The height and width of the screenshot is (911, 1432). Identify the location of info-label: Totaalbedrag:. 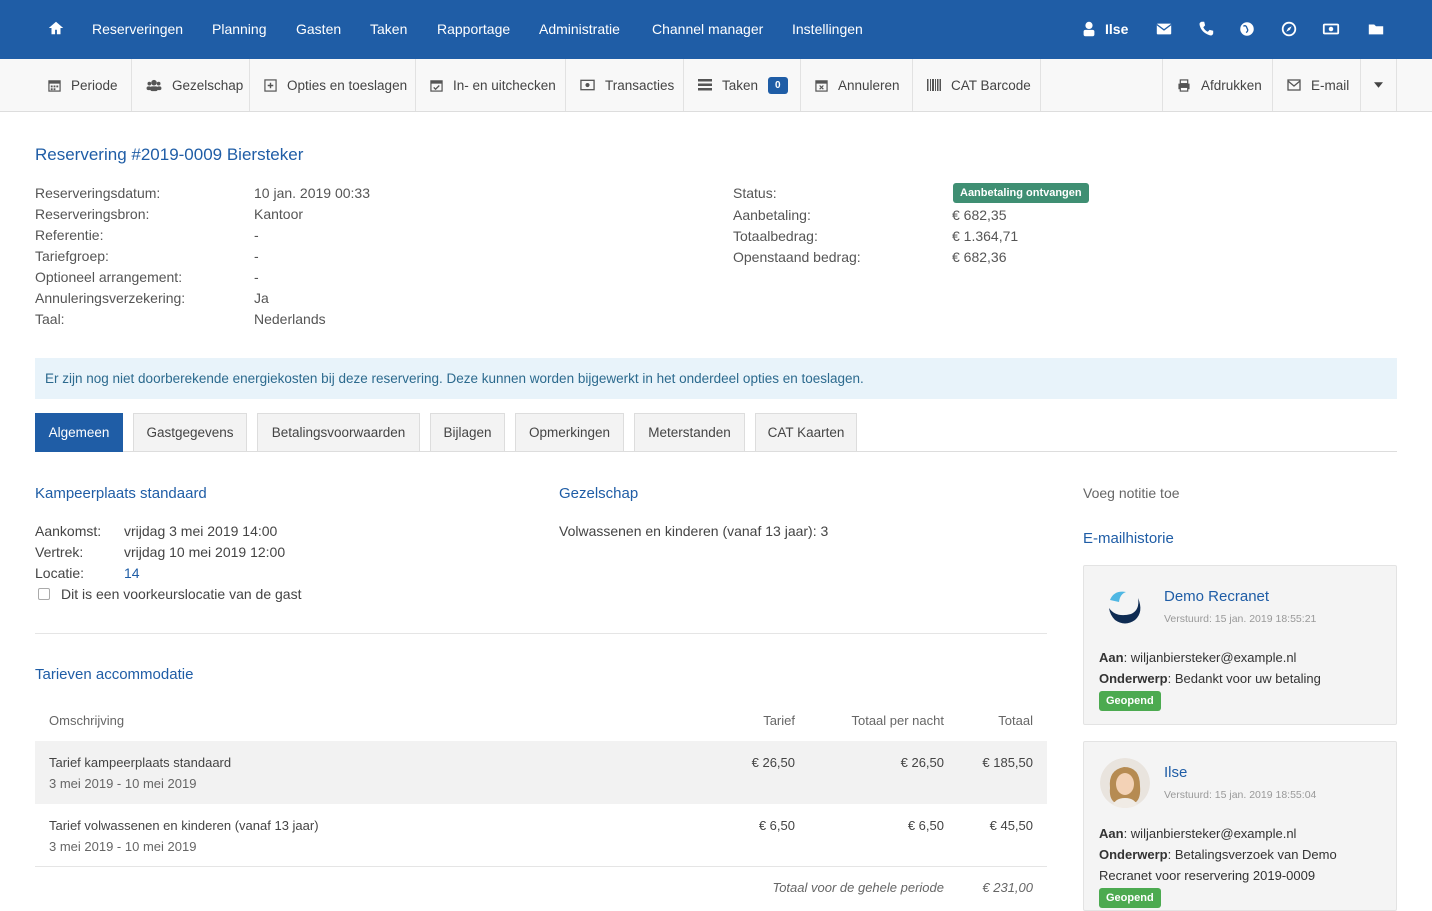
(775, 236).